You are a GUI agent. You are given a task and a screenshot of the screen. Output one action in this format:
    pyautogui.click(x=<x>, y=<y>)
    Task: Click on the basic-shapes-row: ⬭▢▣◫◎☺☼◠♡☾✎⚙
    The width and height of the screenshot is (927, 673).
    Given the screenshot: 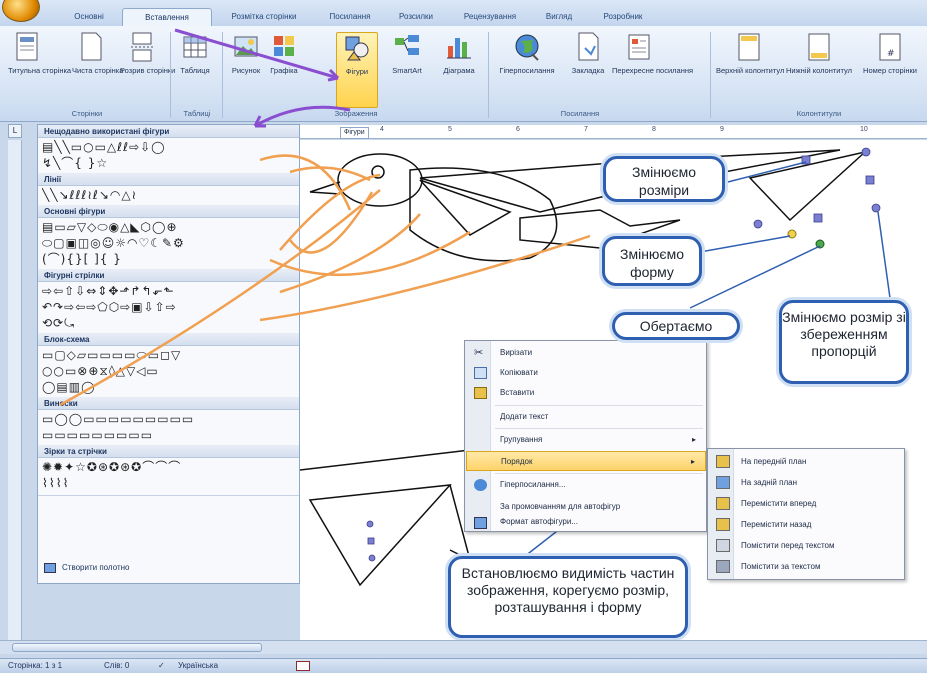 What is the action you would take?
    pyautogui.click(x=170, y=243)
    